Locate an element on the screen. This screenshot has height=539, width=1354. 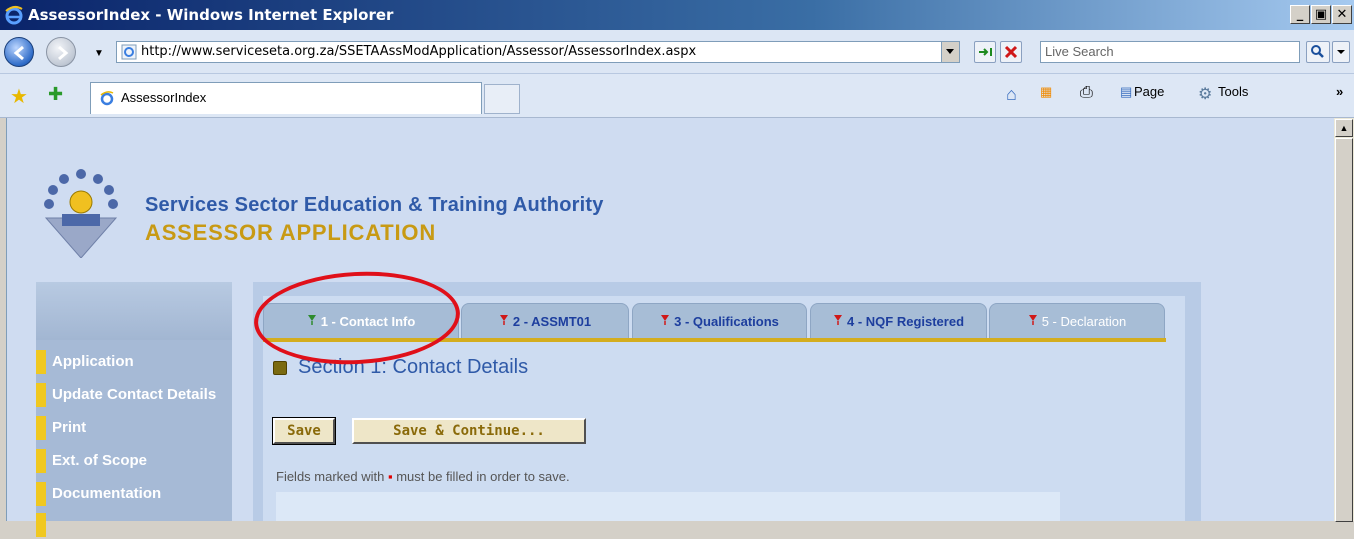
tab-declaration: 5 - Declaration is located at coordinates (1077, 321).